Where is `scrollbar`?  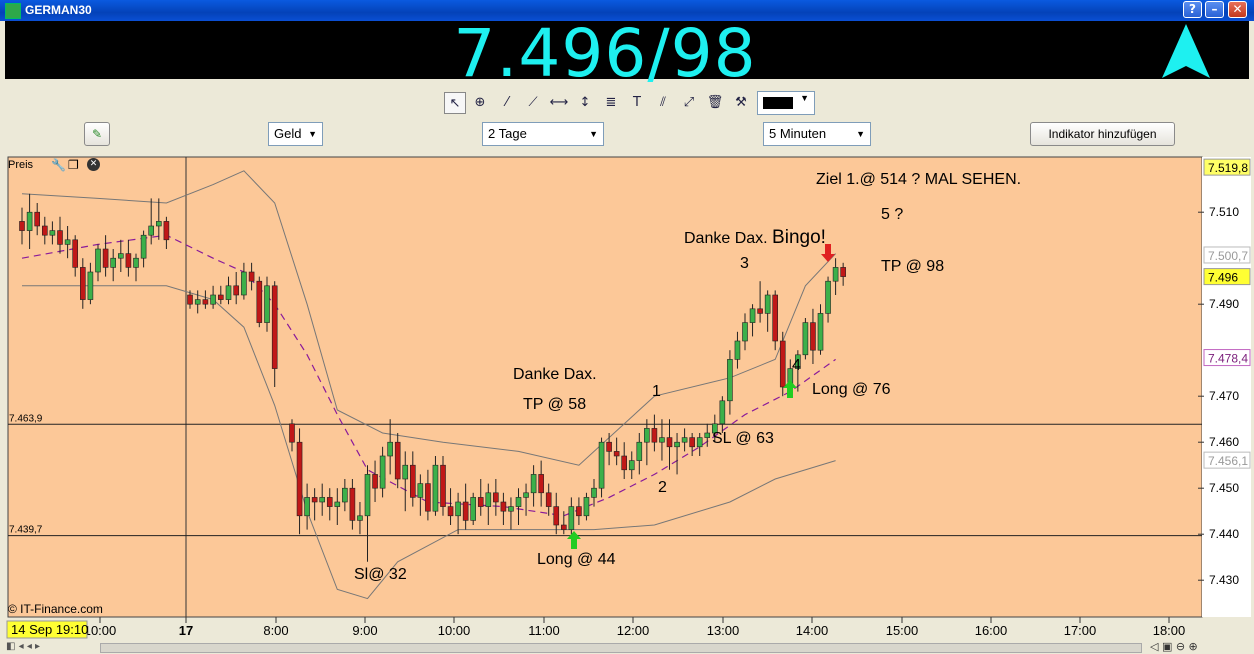 scrollbar is located at coordinates (621, 648).